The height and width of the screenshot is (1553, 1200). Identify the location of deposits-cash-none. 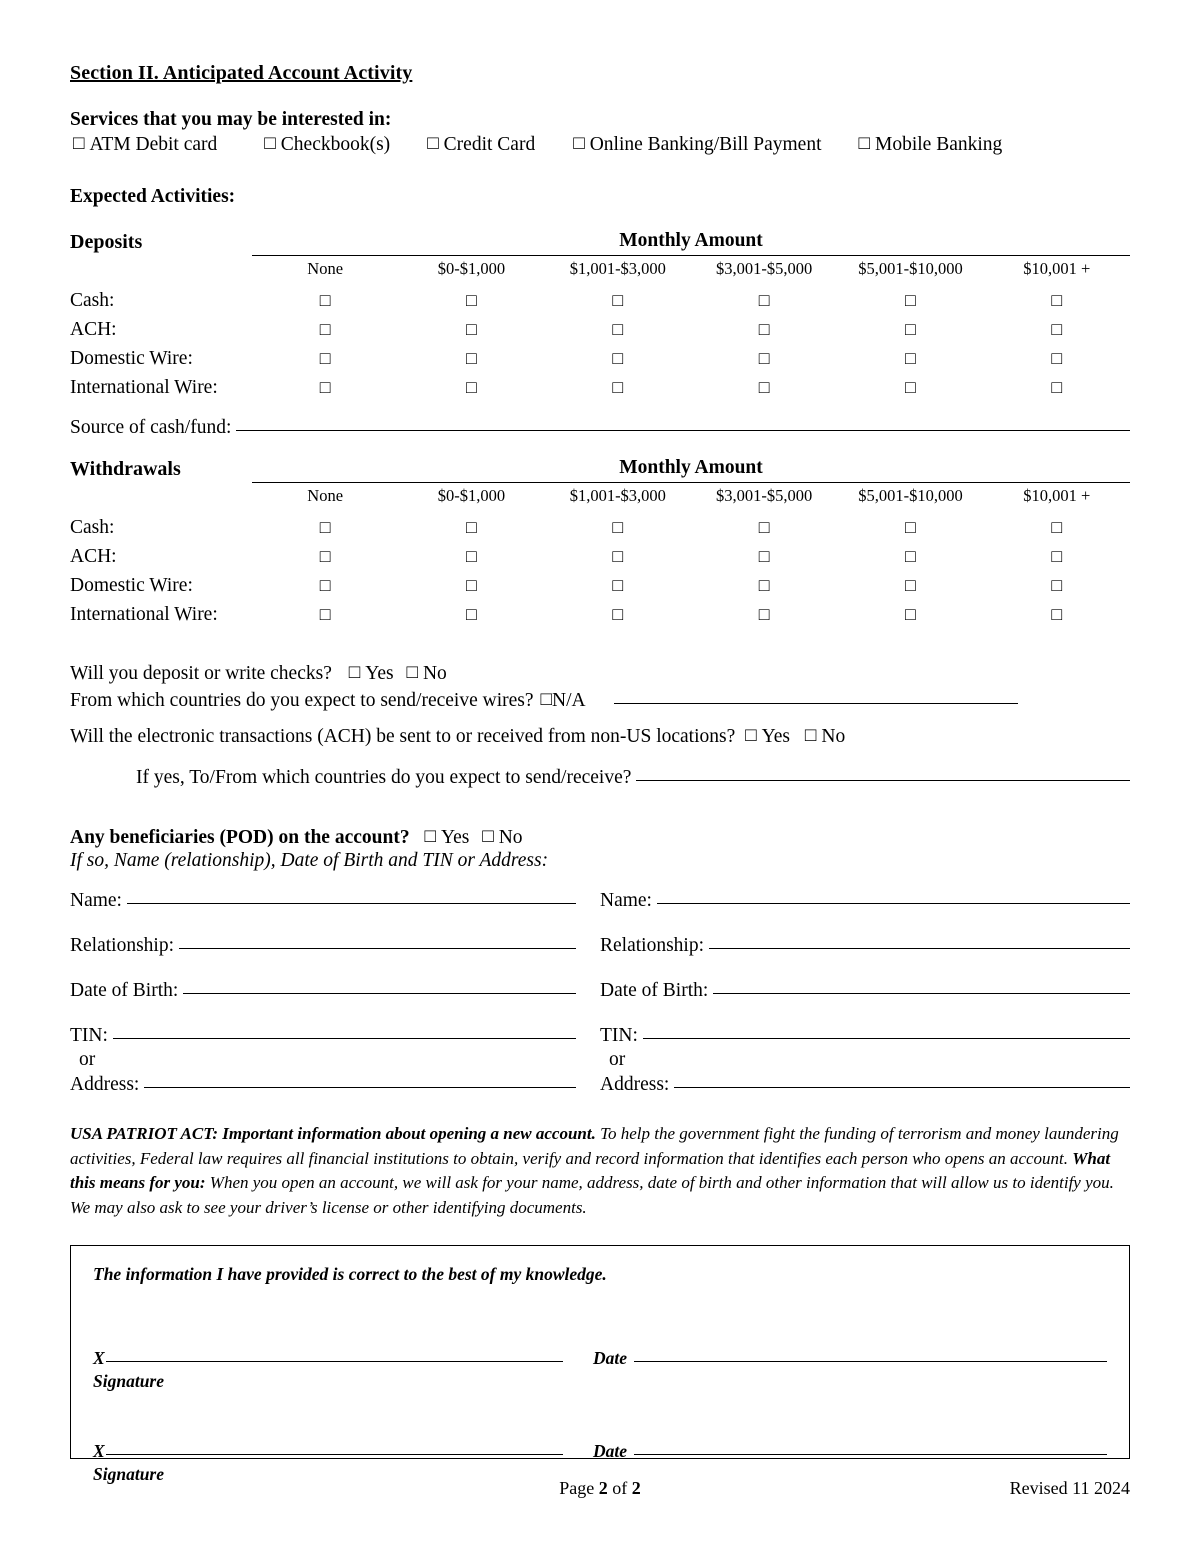
(325, 300).